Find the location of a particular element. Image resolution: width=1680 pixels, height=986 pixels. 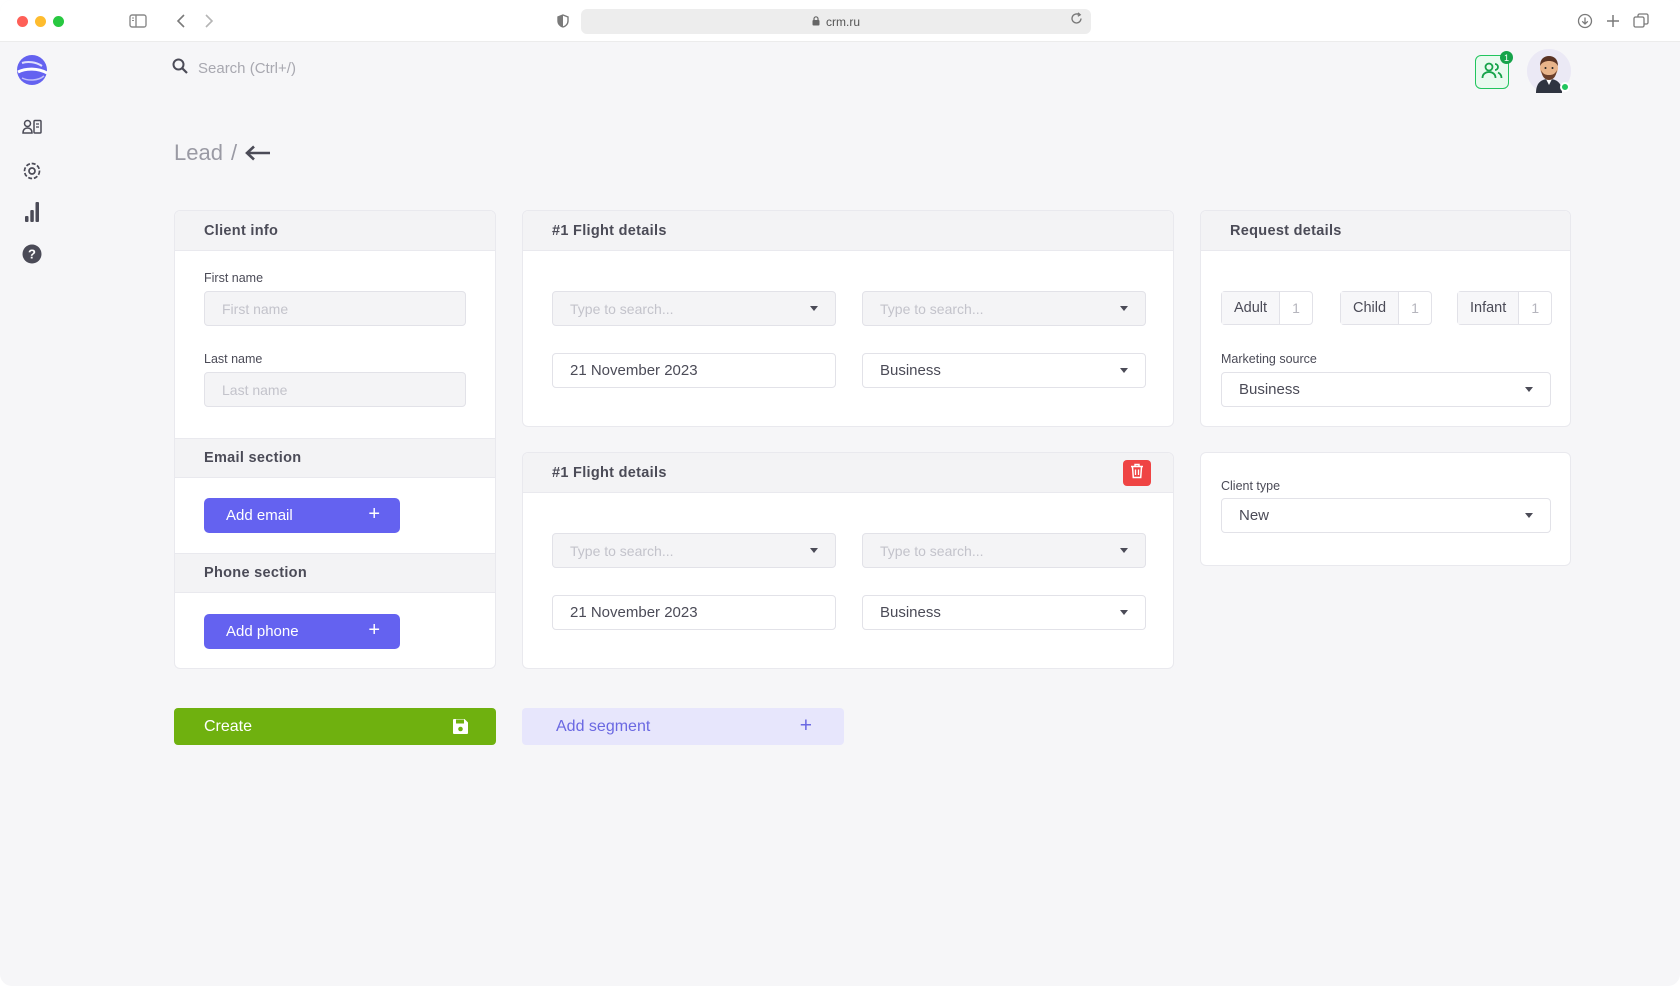

minimize-window-button is located at coordinates (40, 21).